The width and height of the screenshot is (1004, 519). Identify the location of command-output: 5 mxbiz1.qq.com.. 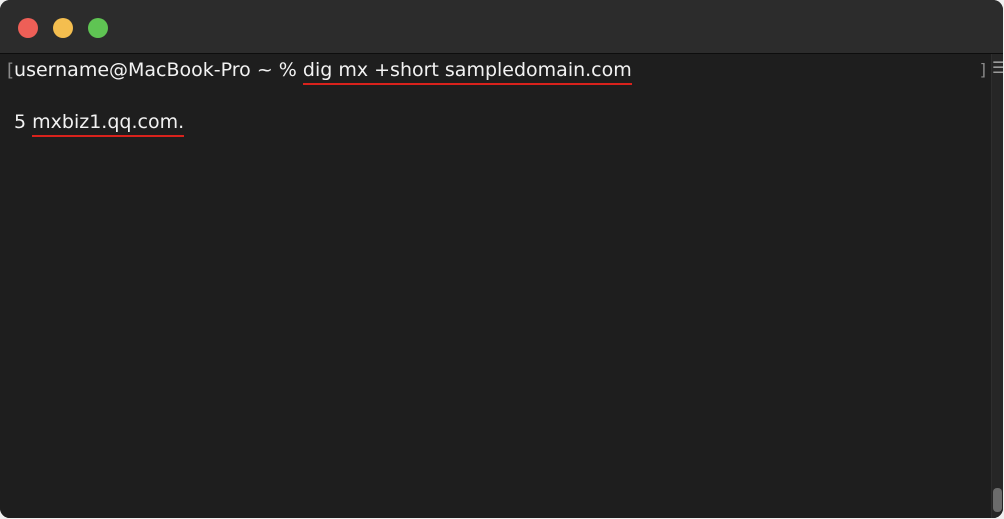
(99, 123).